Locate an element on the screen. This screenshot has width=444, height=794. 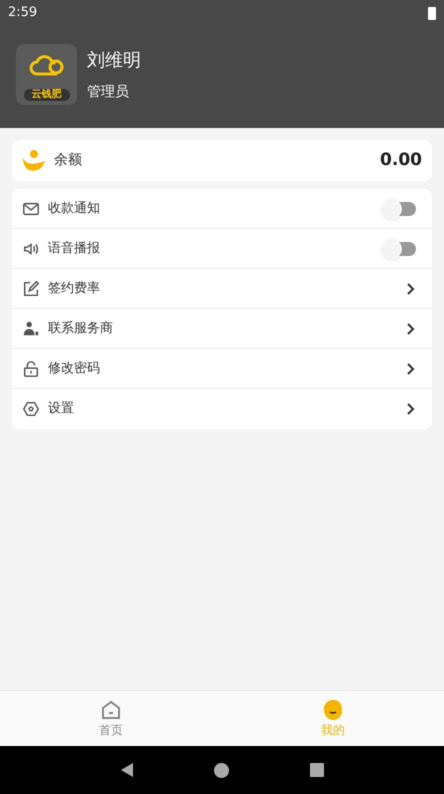
menu-label: 语音播报 is located at coordinates (74, 249).